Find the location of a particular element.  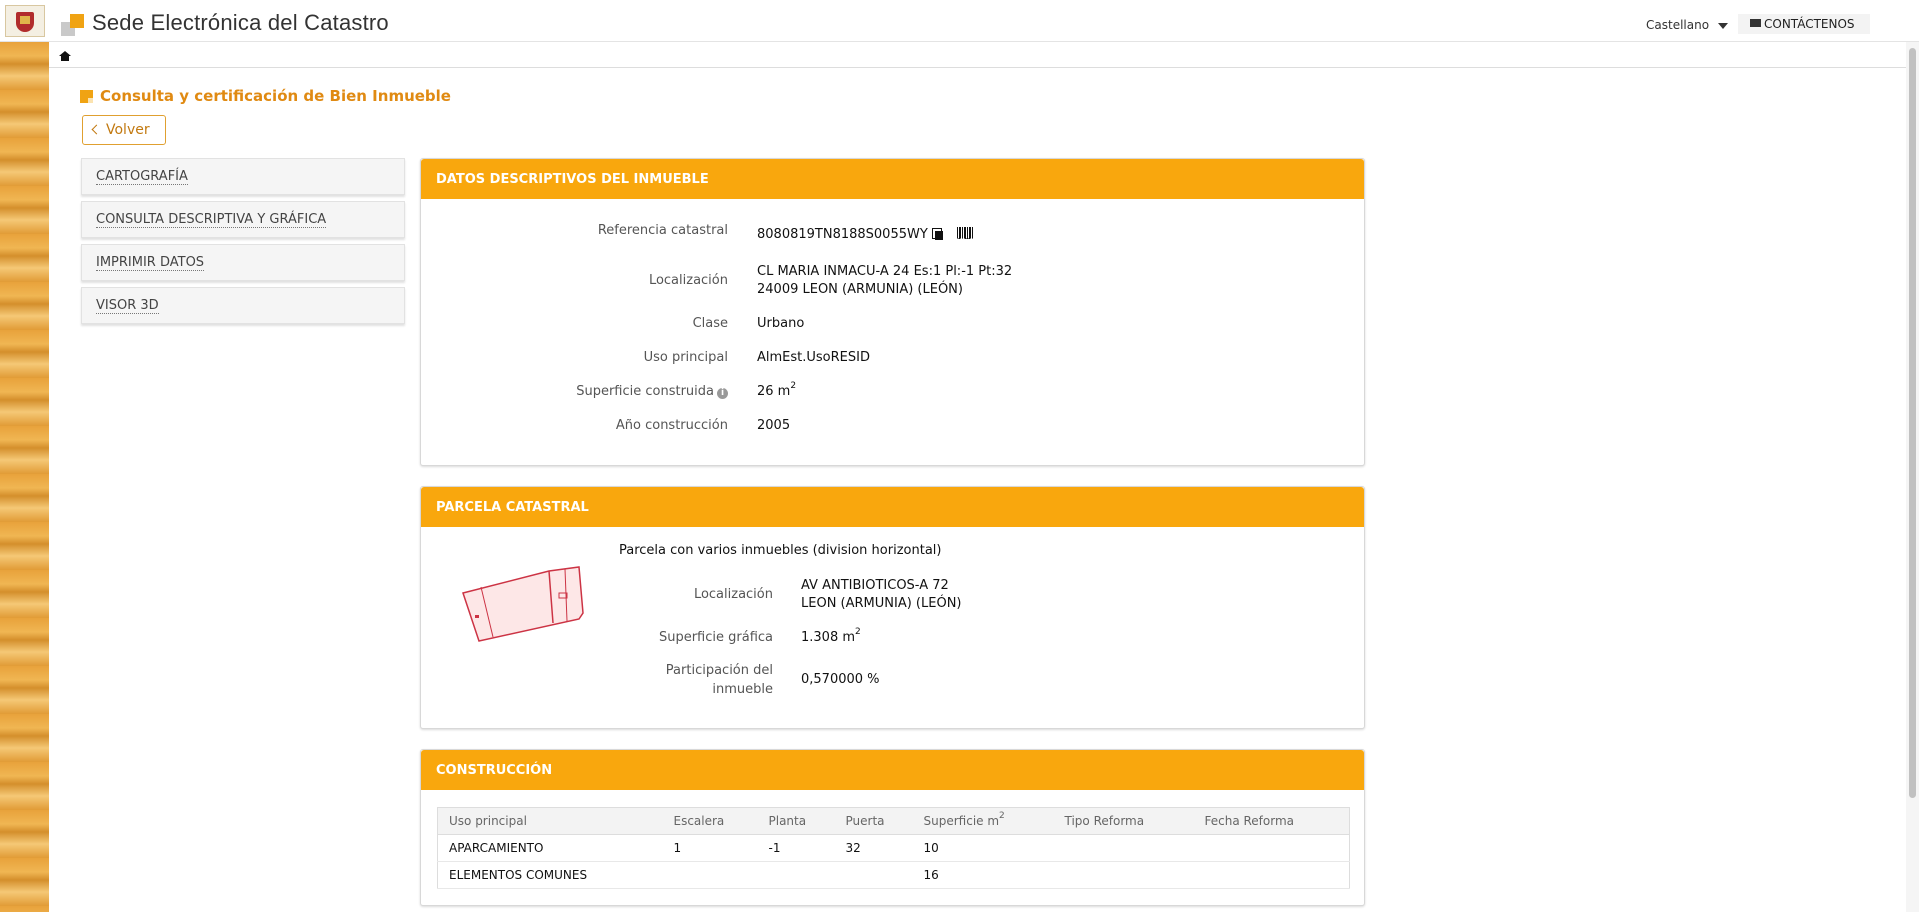

menu-item-label: CARTOGRAFÍA is located at coordinates (142, 177).